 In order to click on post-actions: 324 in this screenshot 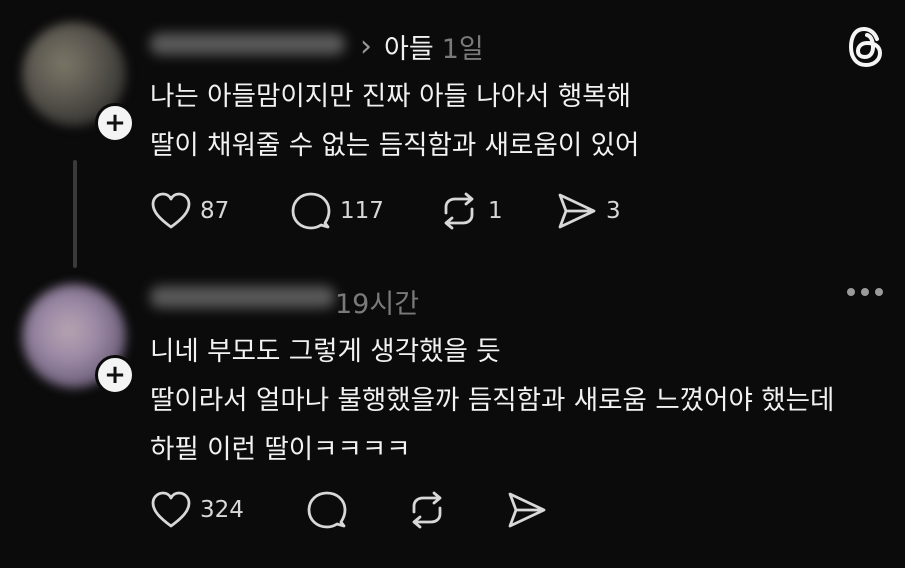, I will do `click(349, 510)`.